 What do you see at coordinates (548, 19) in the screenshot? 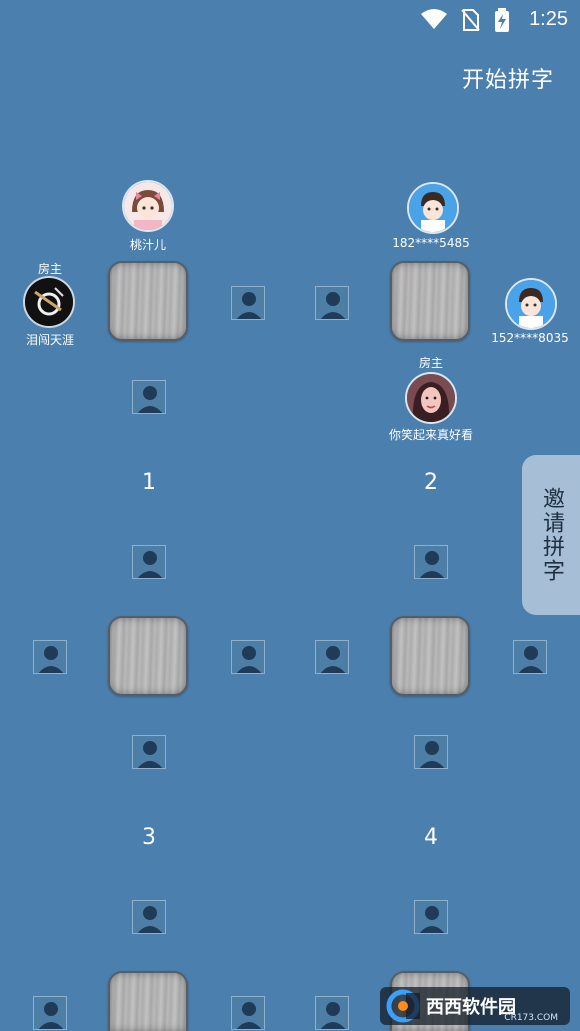
I see `status-time: 1:25` at bounding box center [548, 19].